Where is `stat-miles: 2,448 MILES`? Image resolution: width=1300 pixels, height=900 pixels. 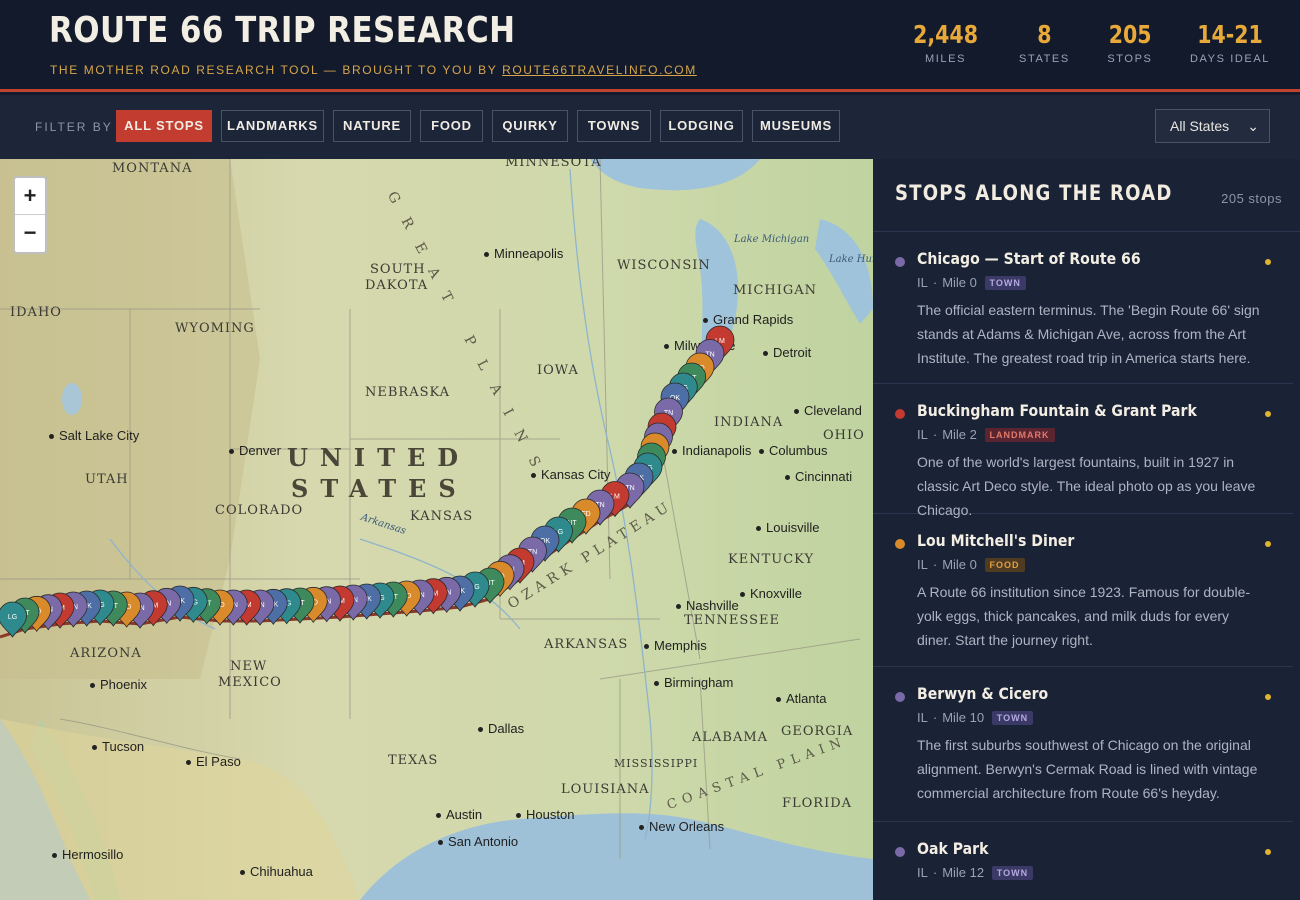 stat-miles: 2,448 MILES is located at coordinates (945, 42).